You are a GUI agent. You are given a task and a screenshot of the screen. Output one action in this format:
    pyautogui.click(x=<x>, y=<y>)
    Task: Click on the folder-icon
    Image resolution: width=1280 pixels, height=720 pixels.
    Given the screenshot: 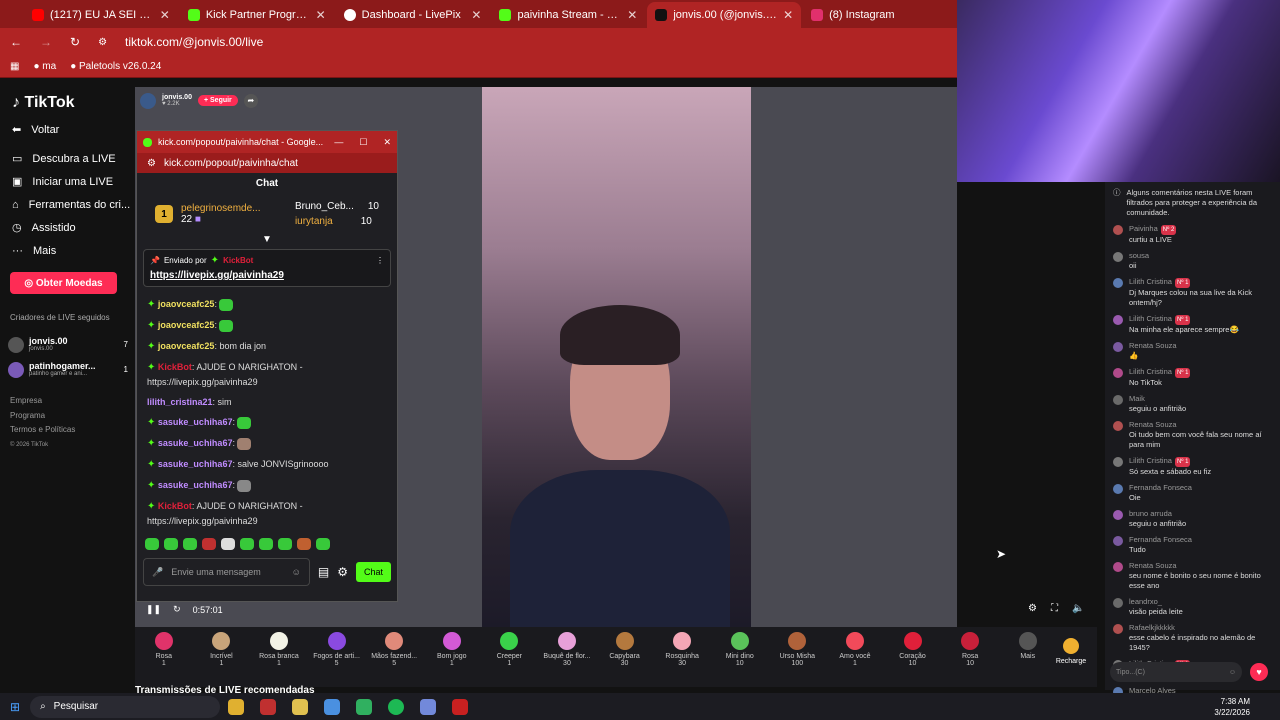 What is the action you would take?
    pyautogui.click(x=300, y=706)
    